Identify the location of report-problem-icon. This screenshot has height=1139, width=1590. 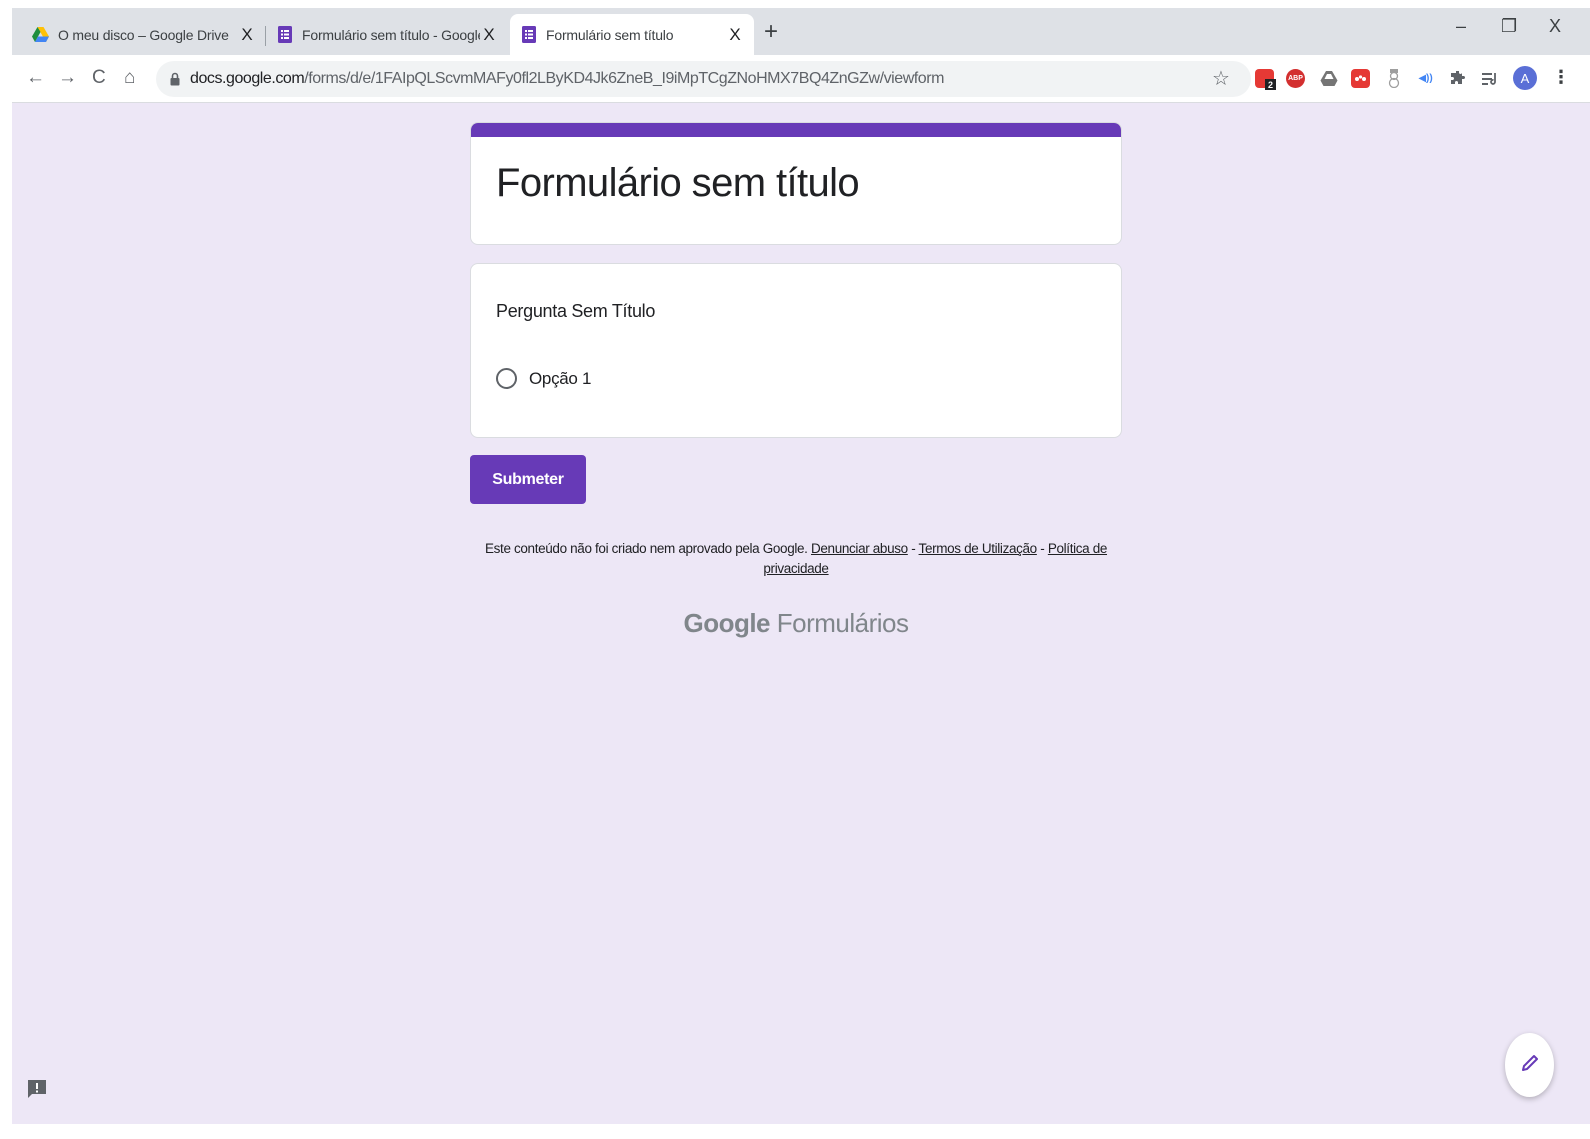
(37, 1089).